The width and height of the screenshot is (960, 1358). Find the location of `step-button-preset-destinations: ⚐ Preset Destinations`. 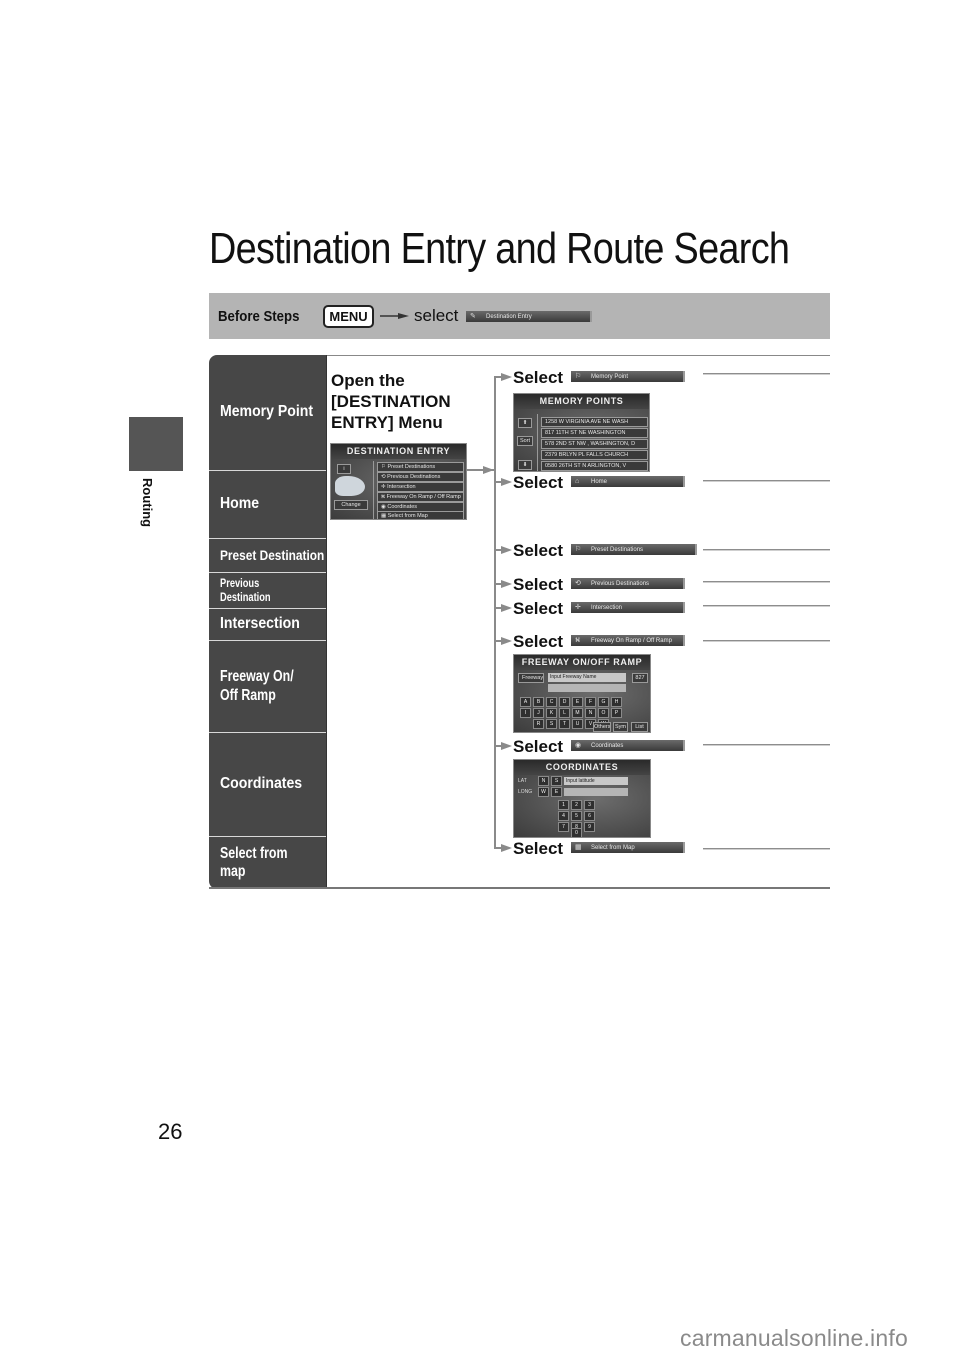

step-button-preset-destinations: ⚐ Preset Destinations is located at coordinates (634, 549).